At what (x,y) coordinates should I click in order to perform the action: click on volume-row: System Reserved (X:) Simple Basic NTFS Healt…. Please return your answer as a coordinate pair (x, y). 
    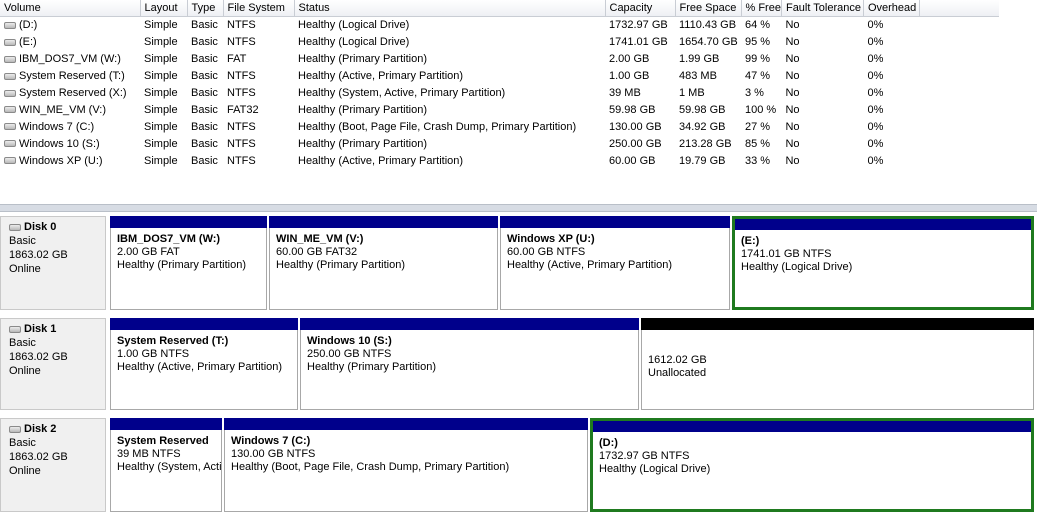
    Looking at the image, I should click on (499, 93).